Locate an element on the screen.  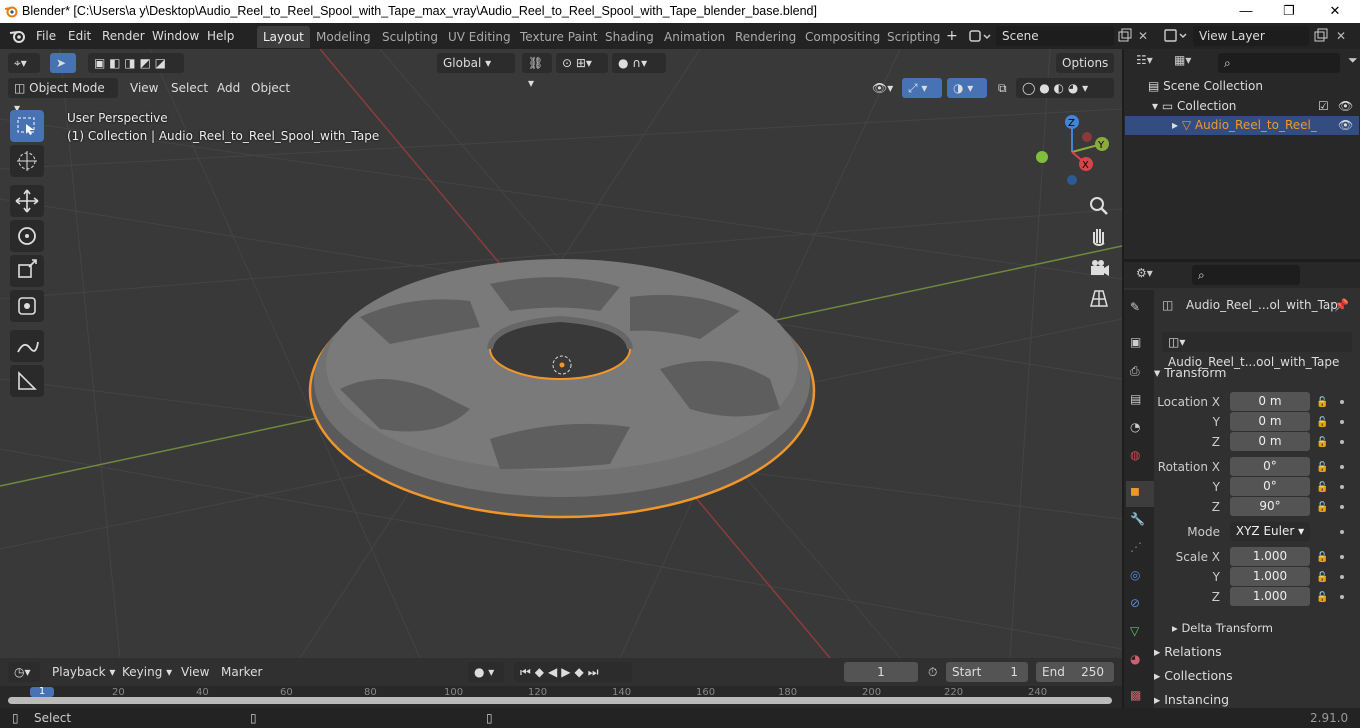
location-x-field: 0 m is located at coordinates (1270, 401).